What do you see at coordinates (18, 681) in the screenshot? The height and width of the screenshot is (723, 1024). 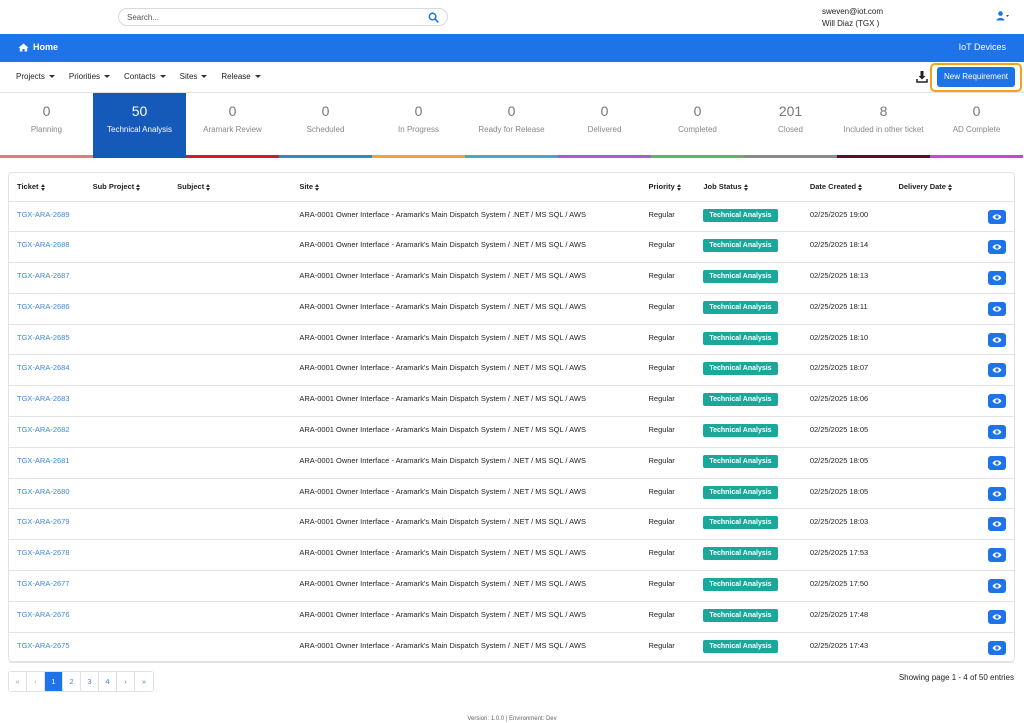 I see `page-first-button: «` at bounding box center [18, 681].